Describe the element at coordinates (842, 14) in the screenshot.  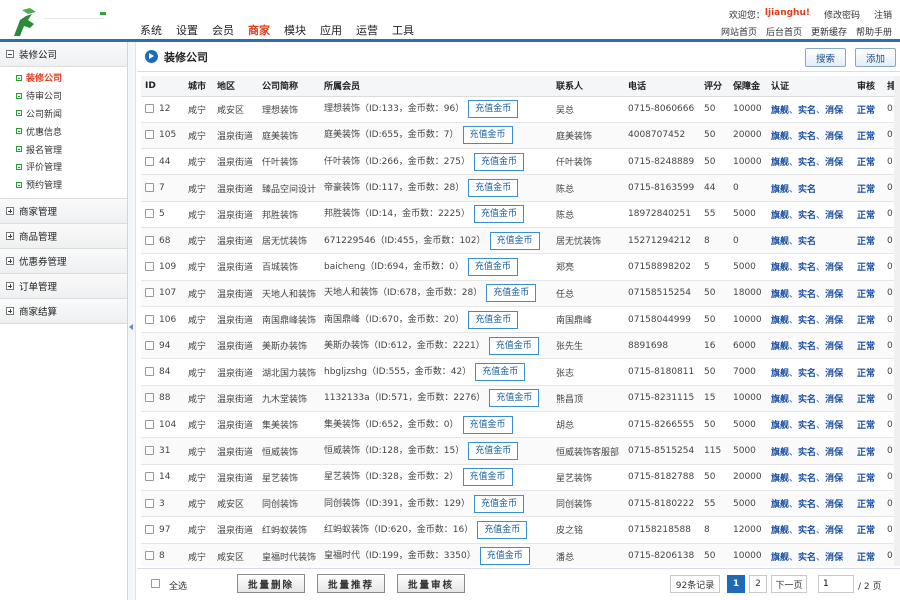
I see `change-password-link: 修改密码` at that location.